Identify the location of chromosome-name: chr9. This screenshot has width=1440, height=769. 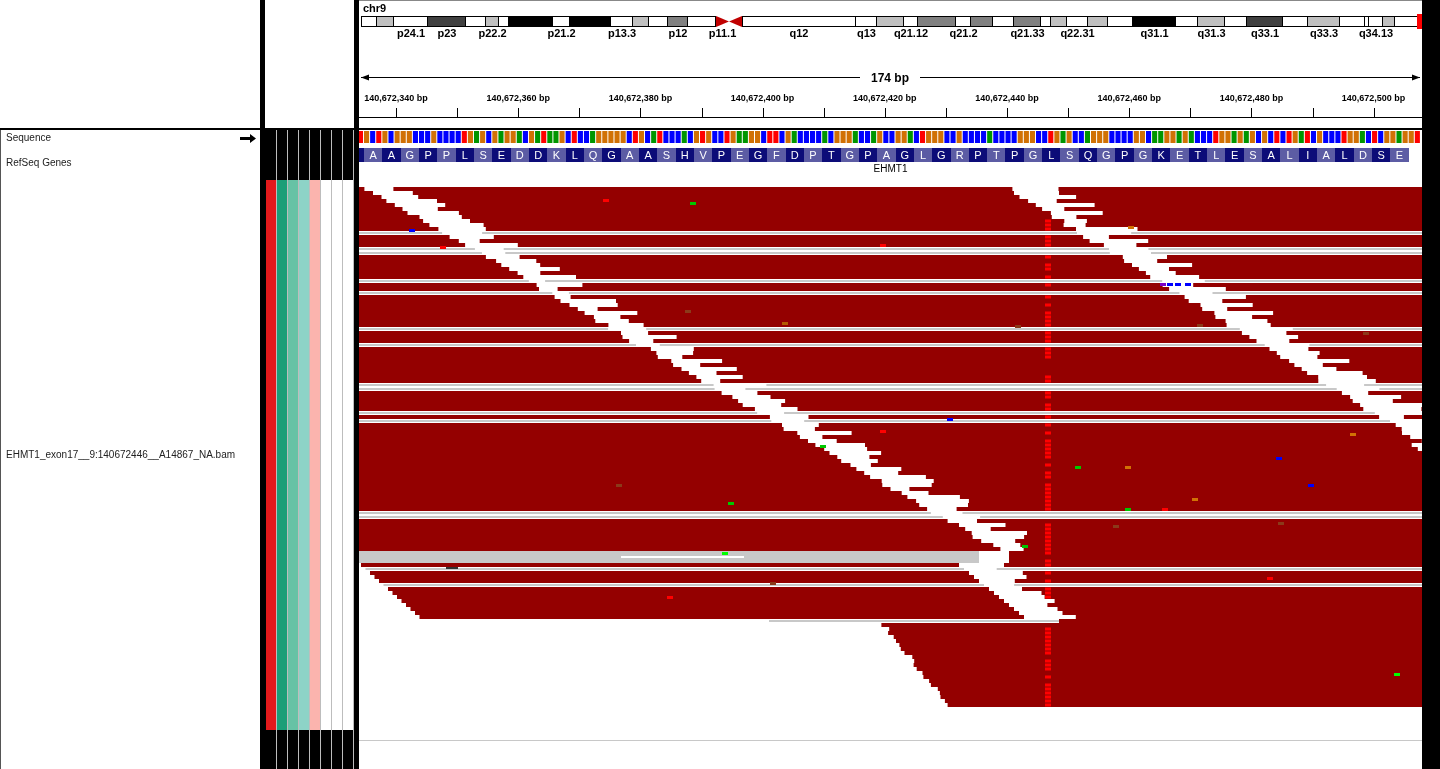
(375, 8).